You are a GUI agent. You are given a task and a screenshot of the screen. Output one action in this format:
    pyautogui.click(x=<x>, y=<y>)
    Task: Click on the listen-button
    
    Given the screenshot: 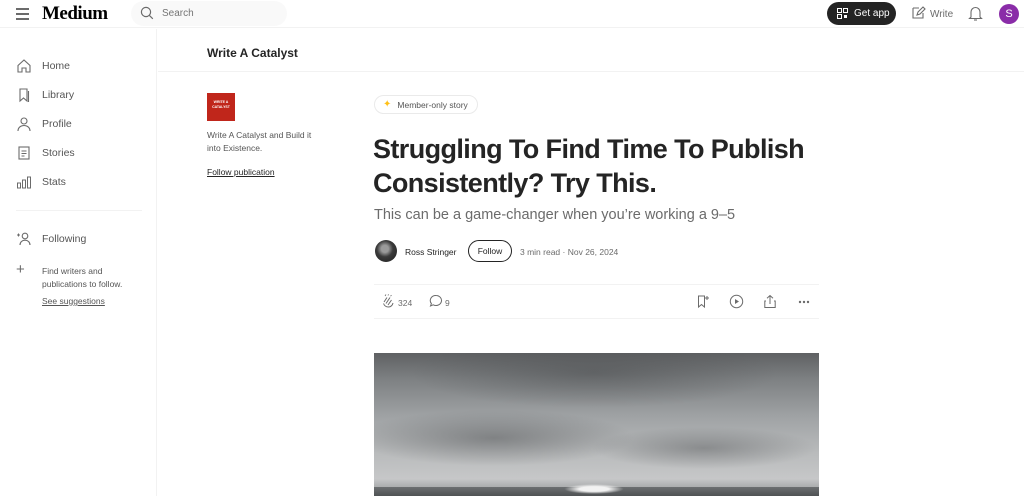 What is the action you would take?
    pyautogui.click(x=736, y=302)
    